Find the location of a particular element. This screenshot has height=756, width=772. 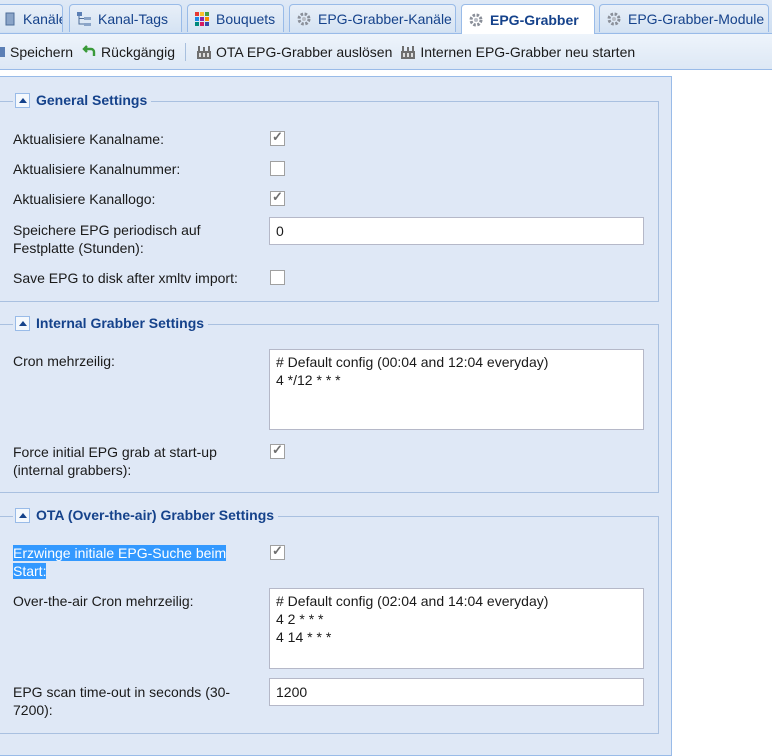

force-initial-internal-checkbox is located at coordinates (277, 450).